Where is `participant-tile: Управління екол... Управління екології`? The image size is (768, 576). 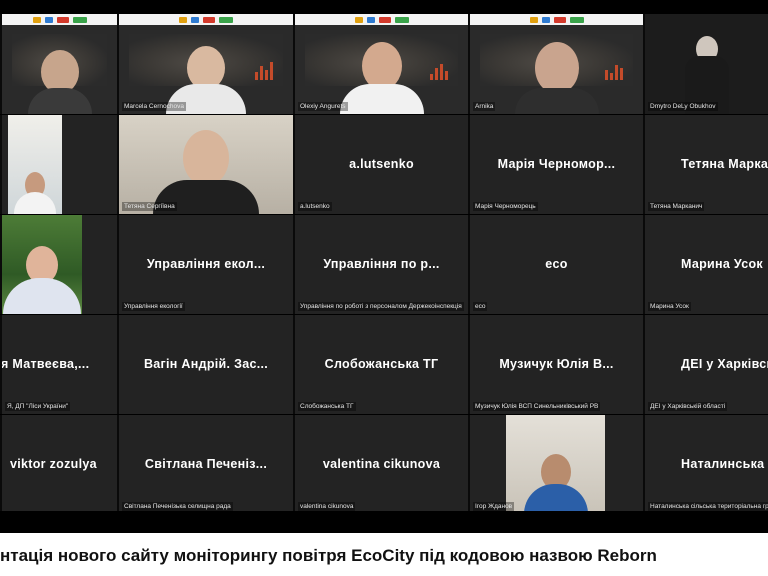
participant-tile: Управління екол... Управління екології is located at coordinates (205, 264).